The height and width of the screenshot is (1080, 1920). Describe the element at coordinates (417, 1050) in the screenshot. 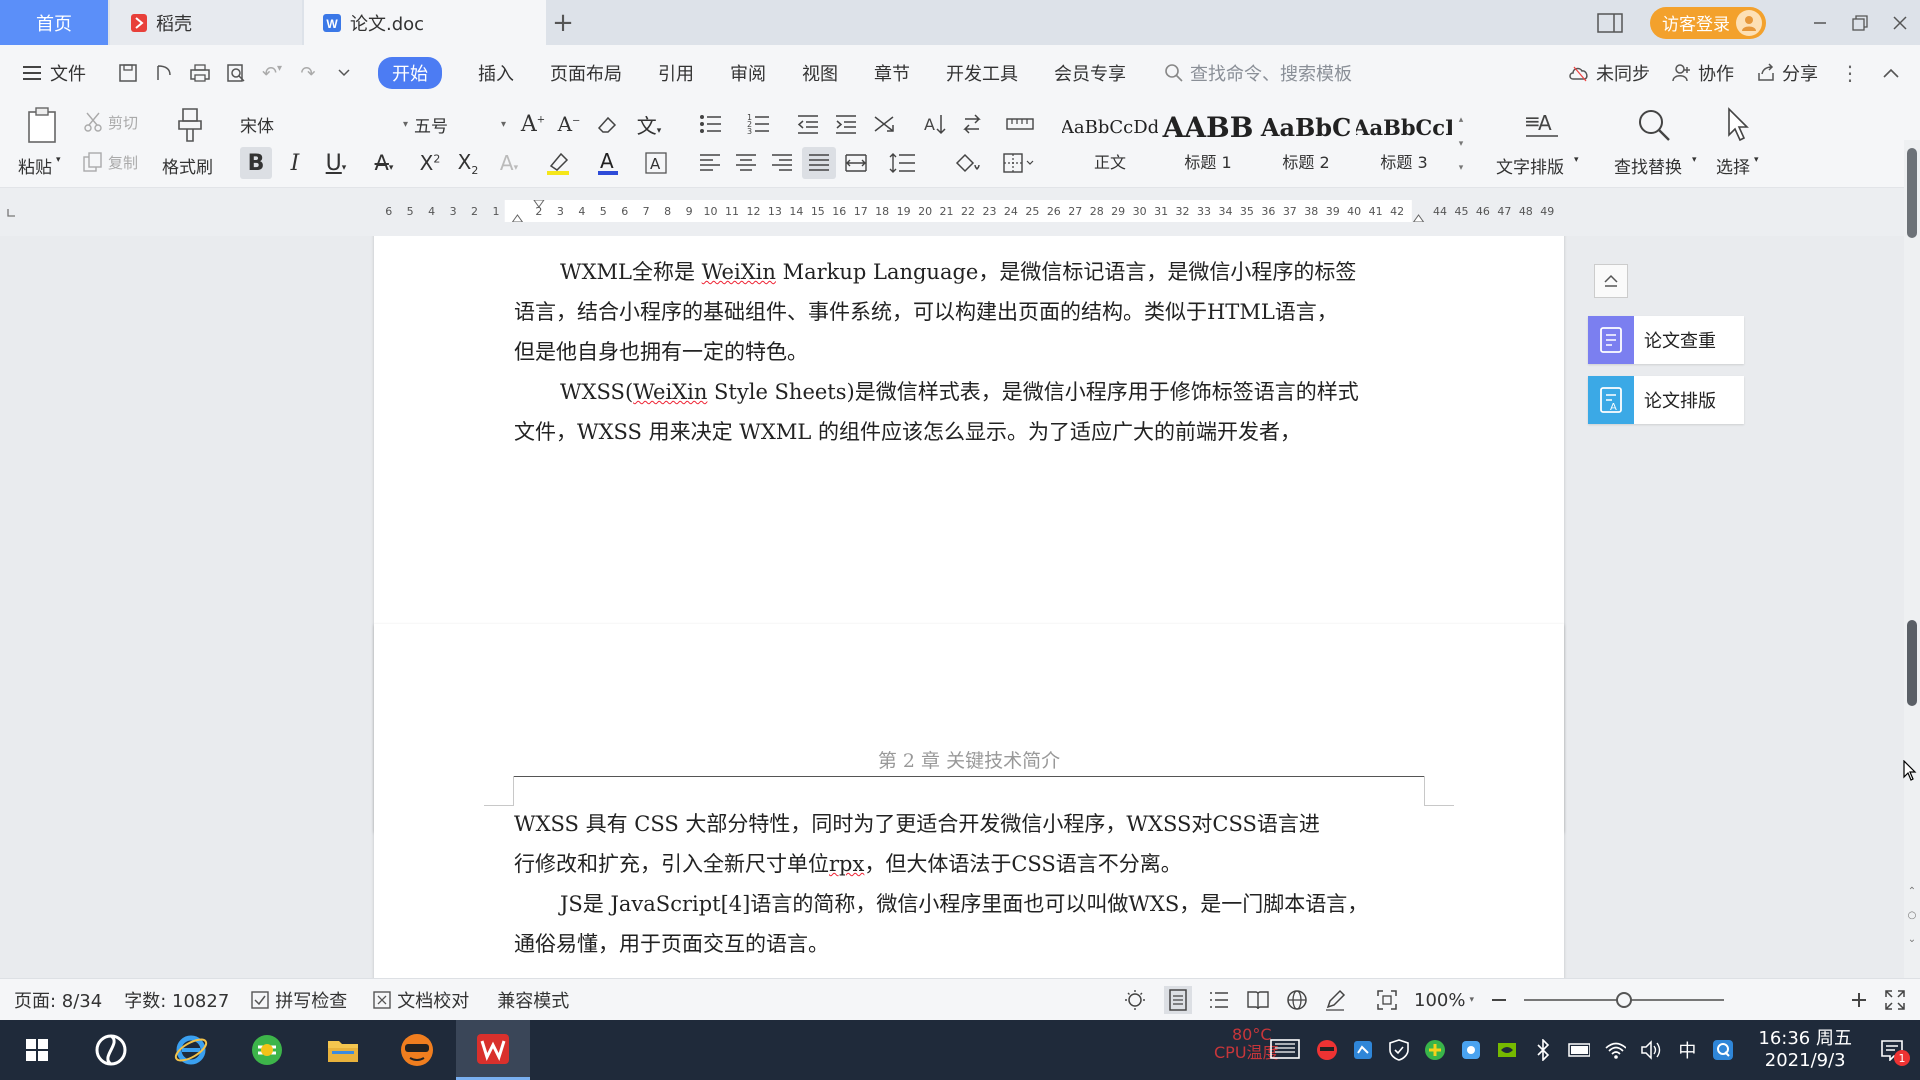

I see `taskbar-app-face` at that location.